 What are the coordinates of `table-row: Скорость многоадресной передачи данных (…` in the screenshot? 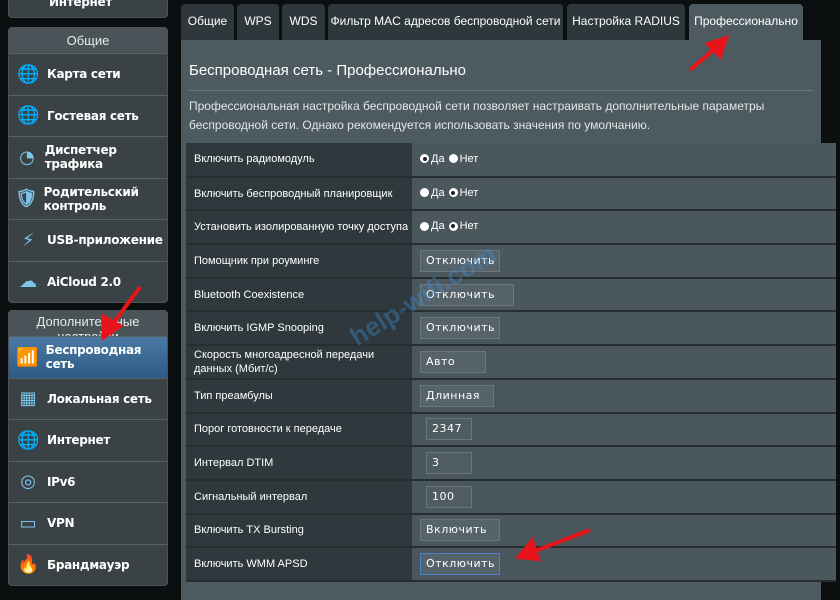 It's located at (511, 362).